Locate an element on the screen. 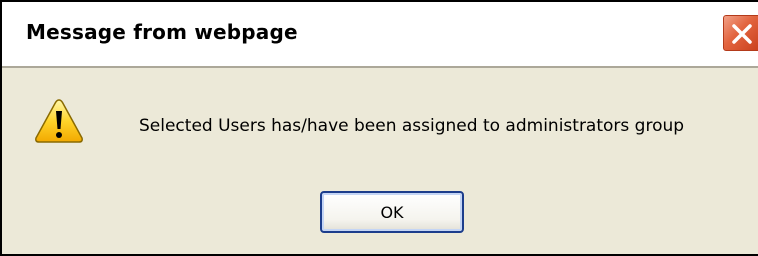  ok-button: OK is located at coordinates (392, 212).